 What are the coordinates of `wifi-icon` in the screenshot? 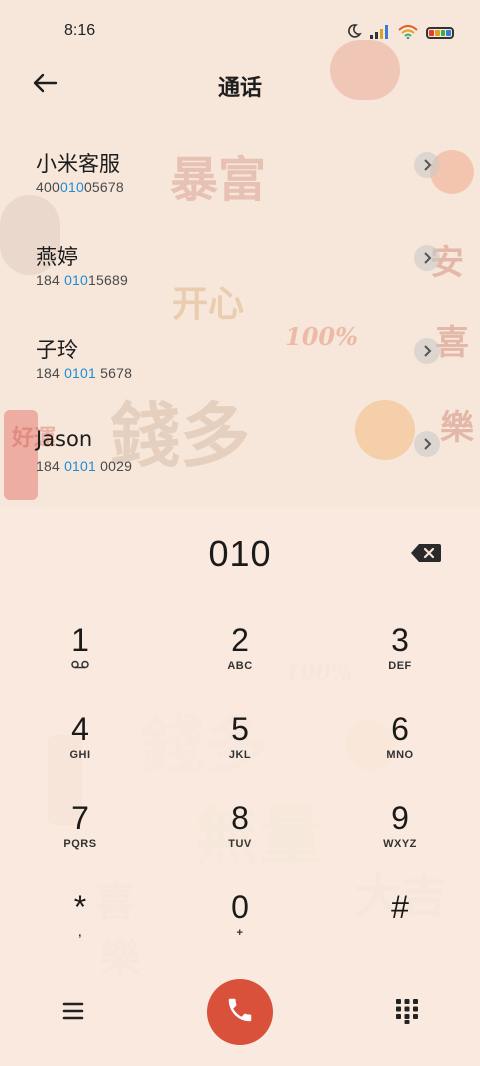 It's located at (408, 33).